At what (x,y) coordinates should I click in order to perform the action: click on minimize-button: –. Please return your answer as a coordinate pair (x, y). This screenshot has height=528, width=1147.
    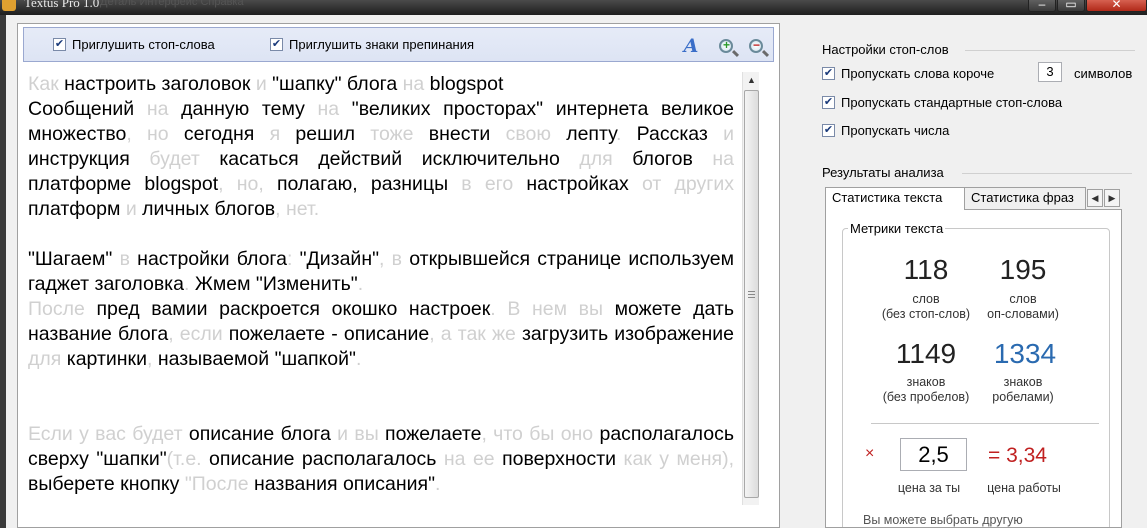
    Looking at the image, I should click on (1042, 6).